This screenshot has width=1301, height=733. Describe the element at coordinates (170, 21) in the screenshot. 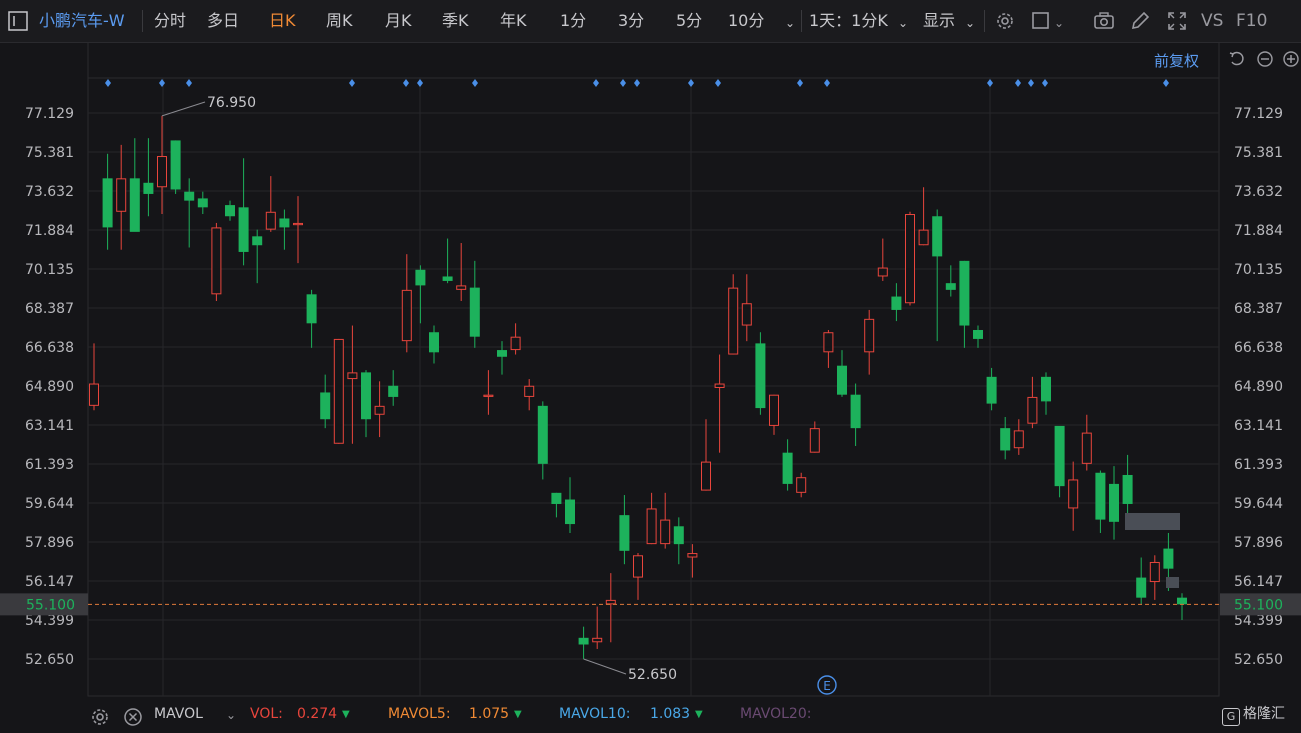

I see `tab-fenshi: 分时` at that location.